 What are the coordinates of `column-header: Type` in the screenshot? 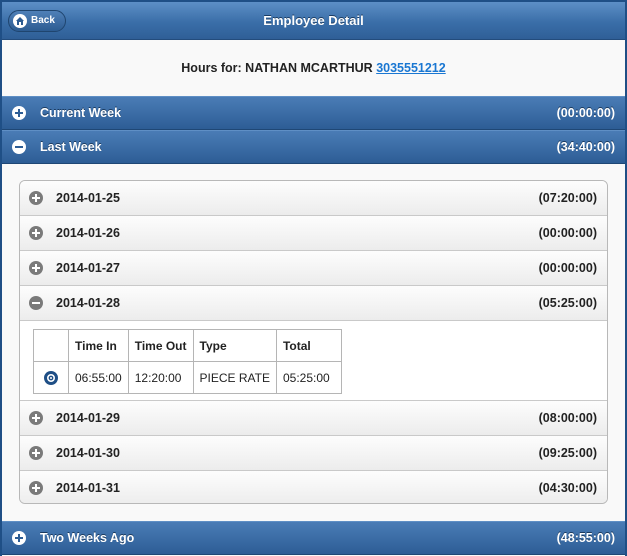 It's located at (234, 345).